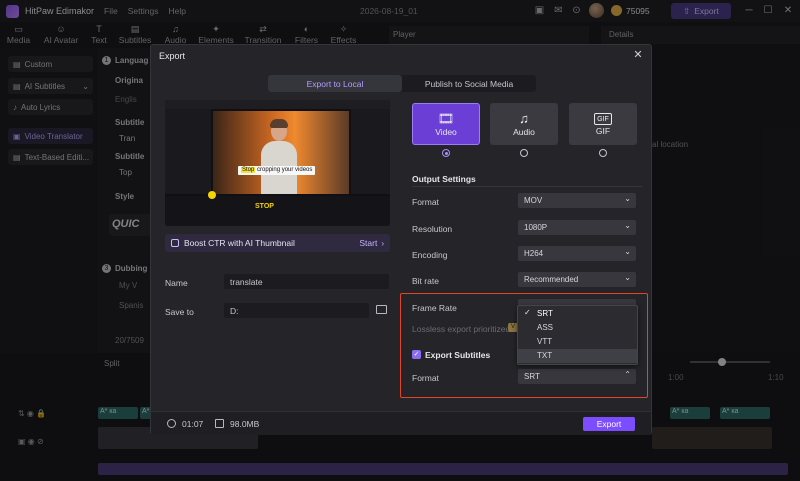 This screenshot has height=481, width=800. I want to click on format-value: MOV, so click(533, 200).